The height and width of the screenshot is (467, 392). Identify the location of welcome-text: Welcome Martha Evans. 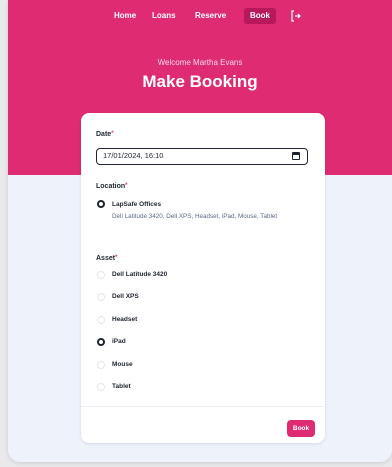
(200, 62).